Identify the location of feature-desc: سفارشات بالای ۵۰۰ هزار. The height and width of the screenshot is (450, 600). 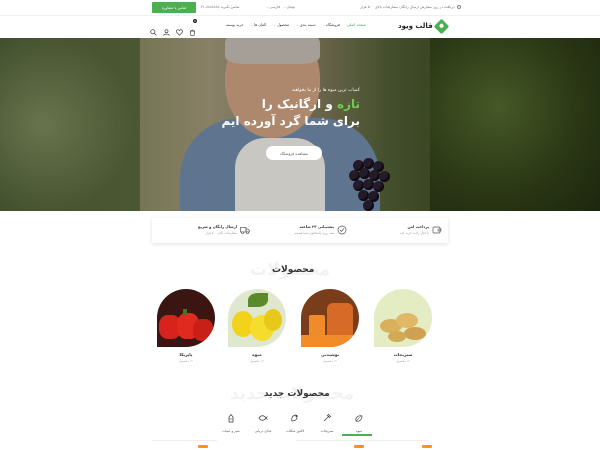
(221, 233).